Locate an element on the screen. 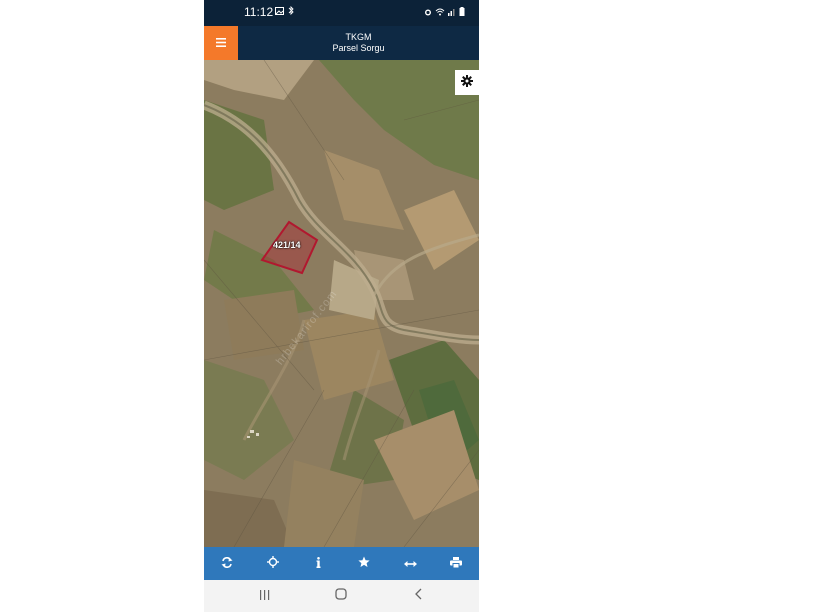 This screenshot has width=816, height=612. home-icon is located at coordinates (341, 596).